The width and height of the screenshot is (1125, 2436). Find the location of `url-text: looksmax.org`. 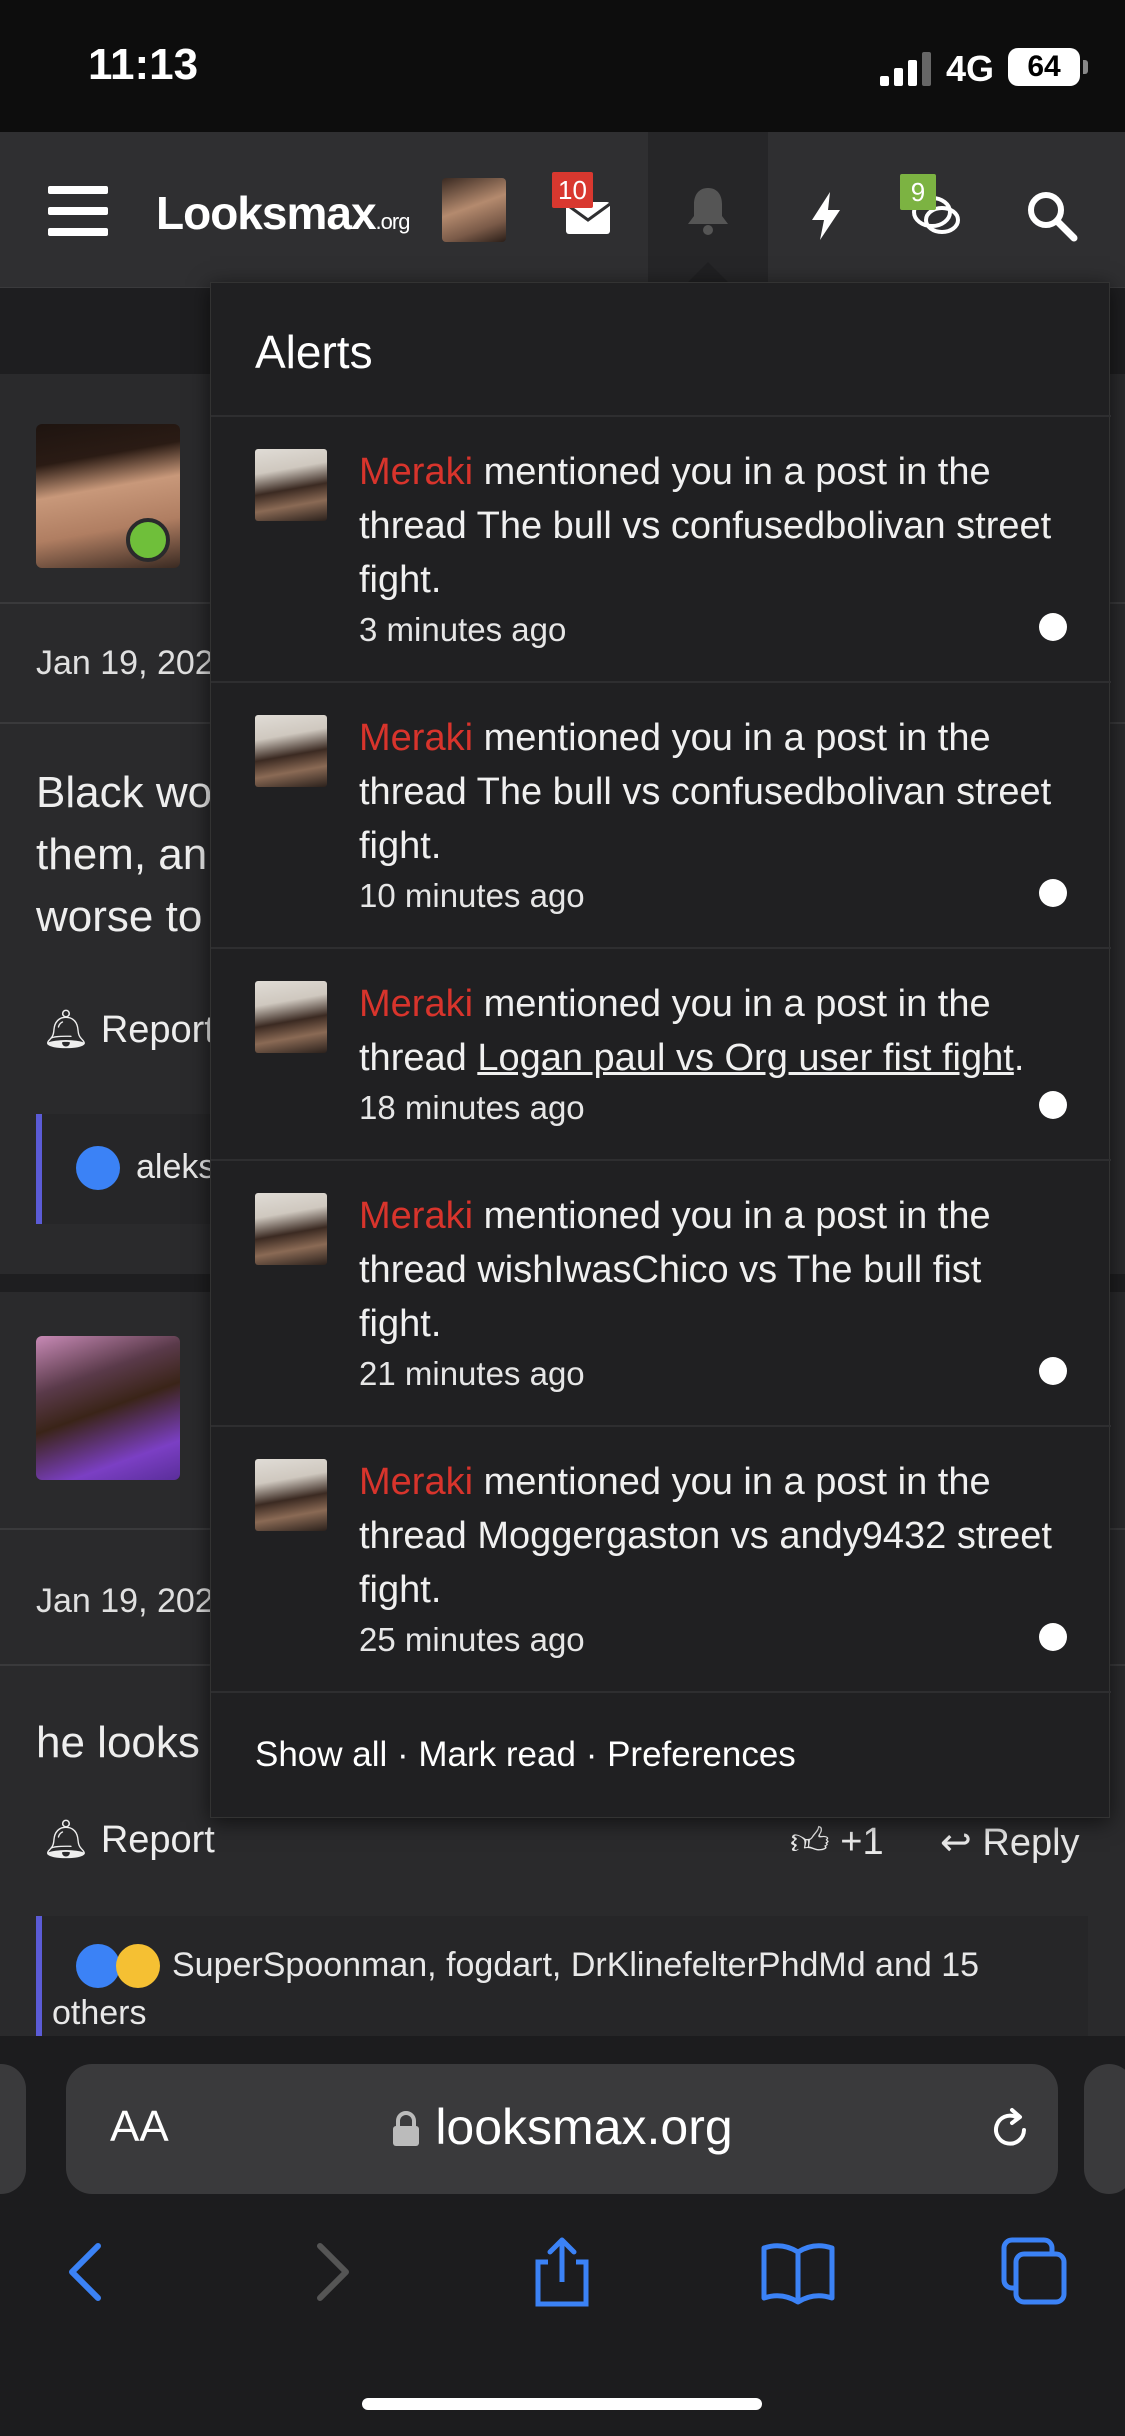

url-text: looksmax.org is located at coordinates (562, 2127).